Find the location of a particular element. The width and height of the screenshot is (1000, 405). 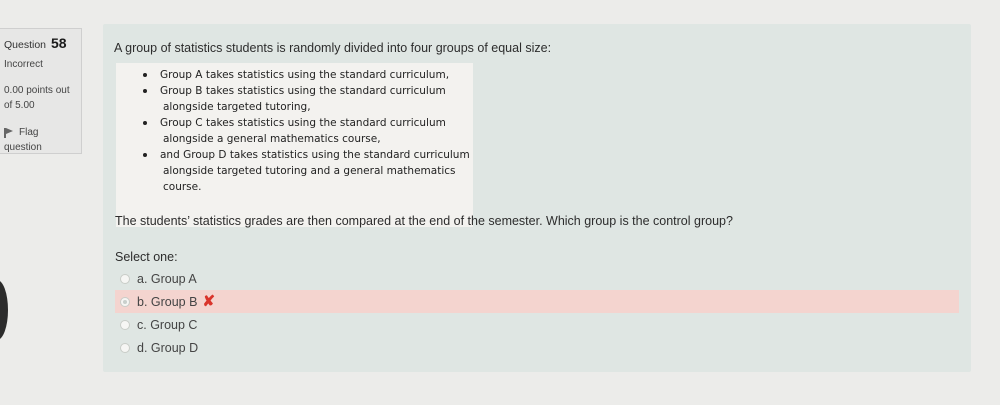

answer-label: c. Group C is located at coordinates (167, 324).